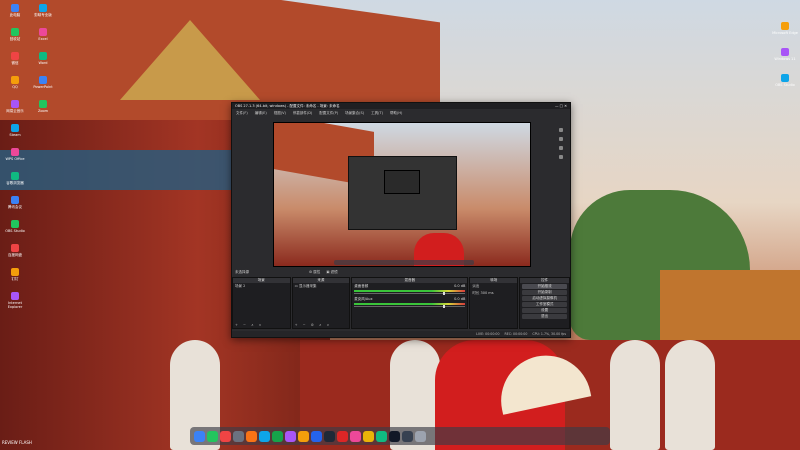  Describe the element at coordinates (545, 298) in the screenshot. I see `virtual-camera-button: 启动虚拟摄像机` at that location.